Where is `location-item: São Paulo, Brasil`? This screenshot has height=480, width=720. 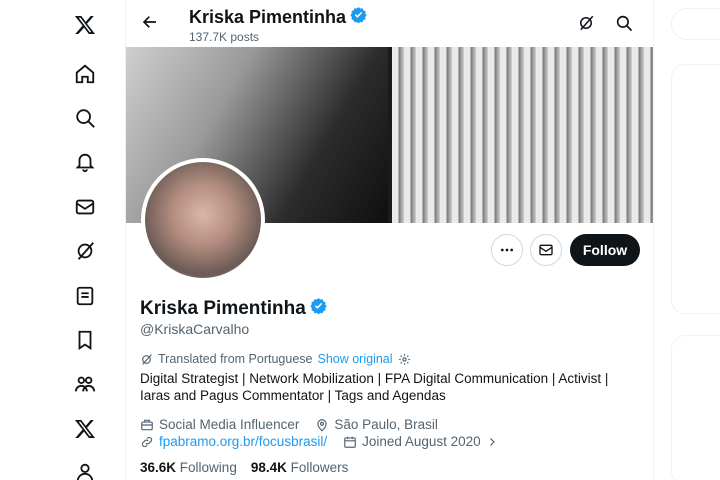 location-item: São Paulo, Brasil is located at coordinates (376, 424).